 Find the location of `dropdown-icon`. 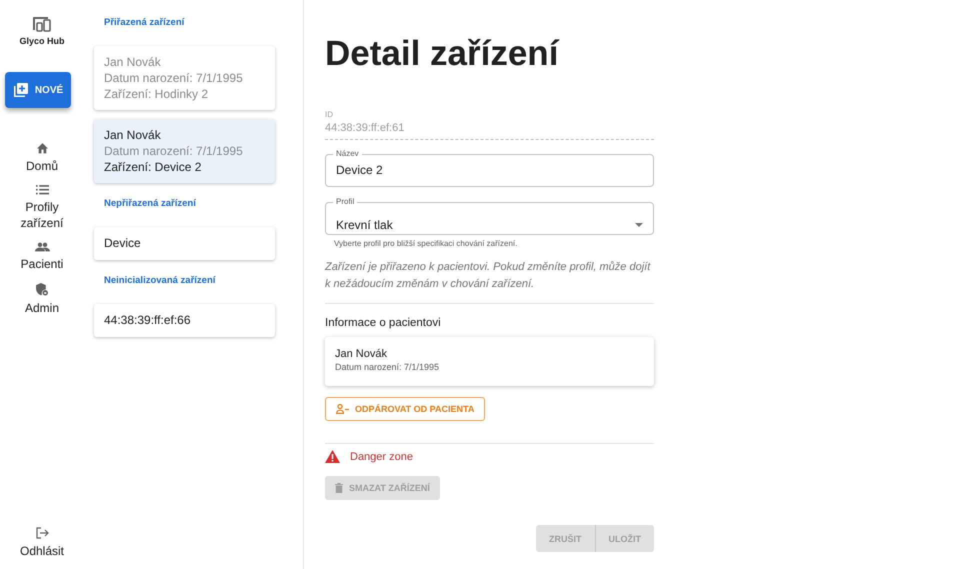

dropdown-icon is located at coordinates (639, 225).